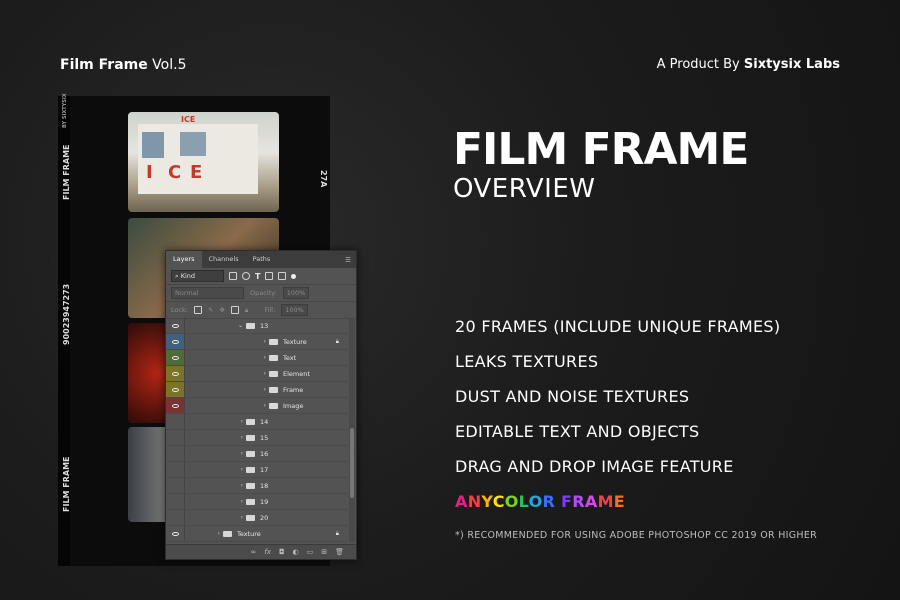 The width and height of the screenshot is (900, 600). I want to click on anycolor-letter: F, so click(567, 501).